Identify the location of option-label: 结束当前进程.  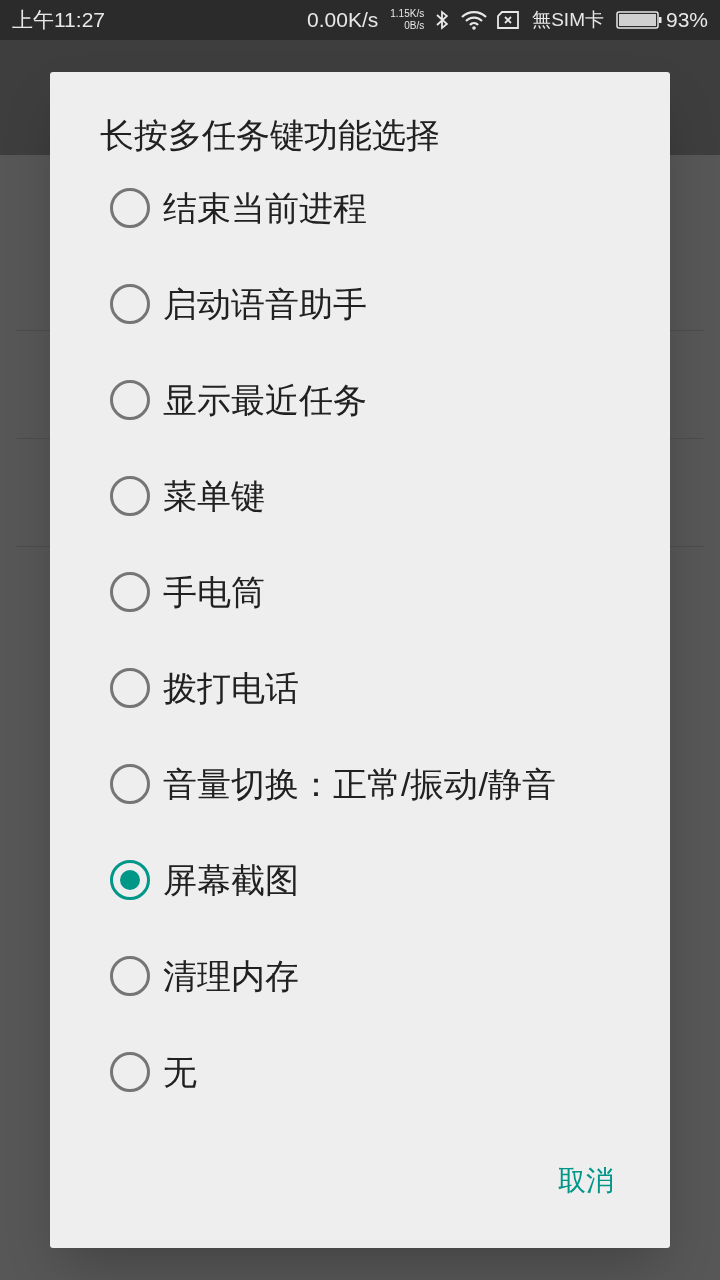
(265, 208).